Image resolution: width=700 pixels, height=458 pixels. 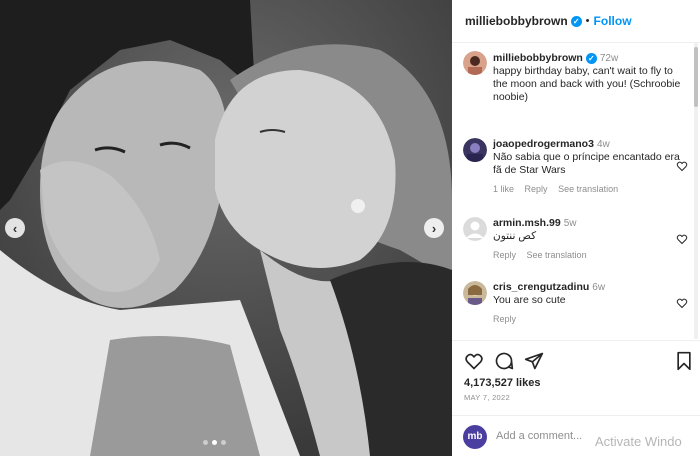 What do you see at coordinates (578, 361) in the screenshot?
I see `action-icons-row` at bounding box center [578, 361].